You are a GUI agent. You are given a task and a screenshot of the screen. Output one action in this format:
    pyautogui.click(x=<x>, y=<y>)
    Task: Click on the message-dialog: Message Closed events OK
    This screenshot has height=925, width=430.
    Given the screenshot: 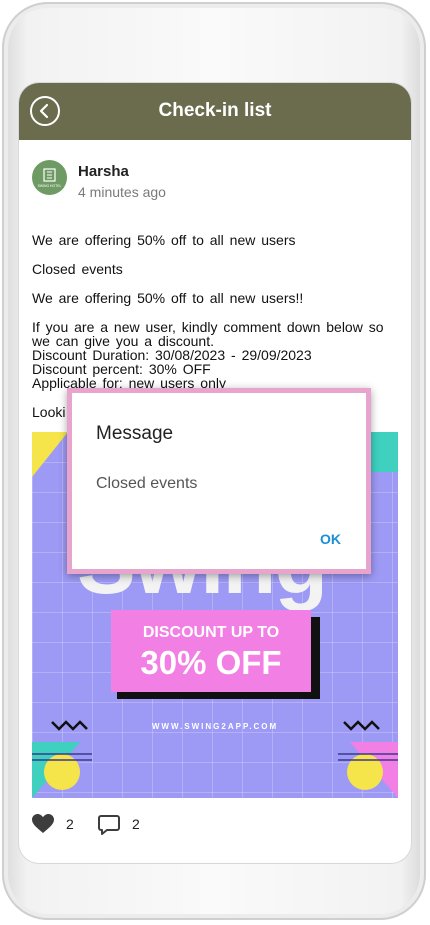 What is the action you would take?
    pyautogui.click(x=219, y=481)
    